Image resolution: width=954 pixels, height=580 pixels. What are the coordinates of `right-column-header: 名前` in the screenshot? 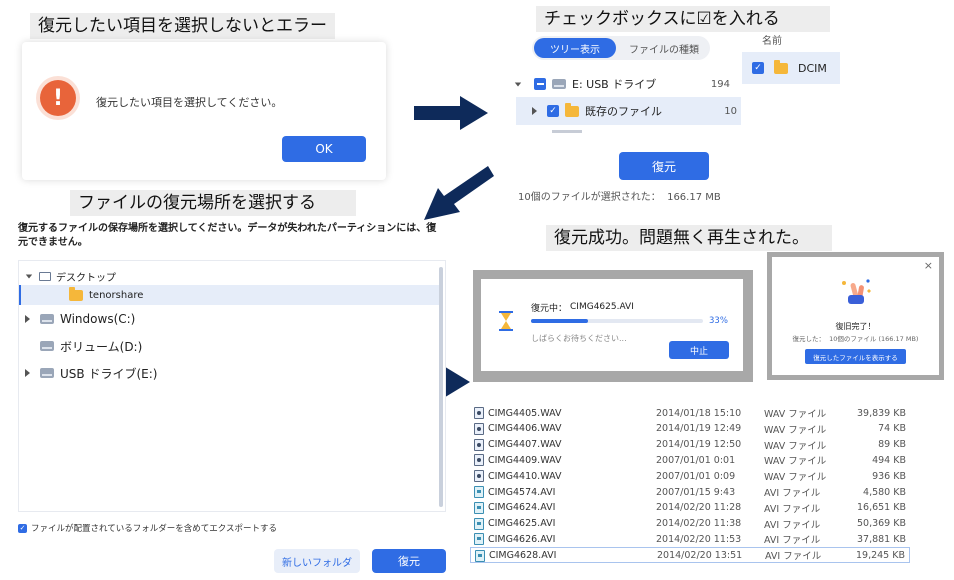 It's located at (772, 41).